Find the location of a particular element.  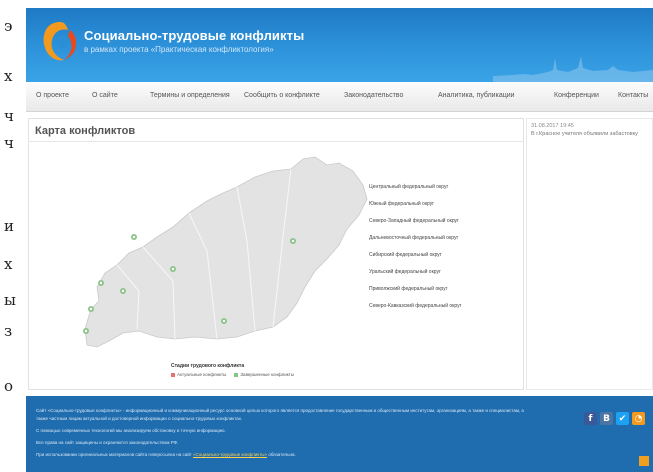

legend-label: Завершенные конфликты is located at coordinates (267, 374).